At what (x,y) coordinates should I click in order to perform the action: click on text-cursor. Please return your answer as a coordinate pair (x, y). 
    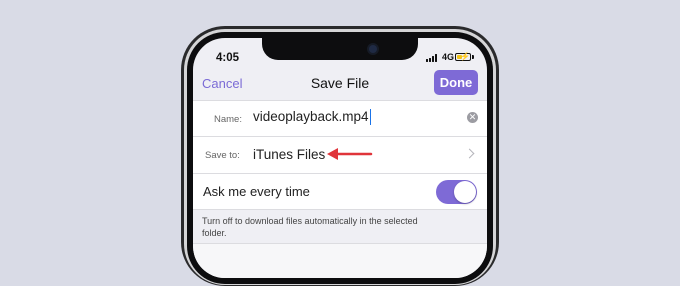
    Looking at the image, I should click on (370, 117).